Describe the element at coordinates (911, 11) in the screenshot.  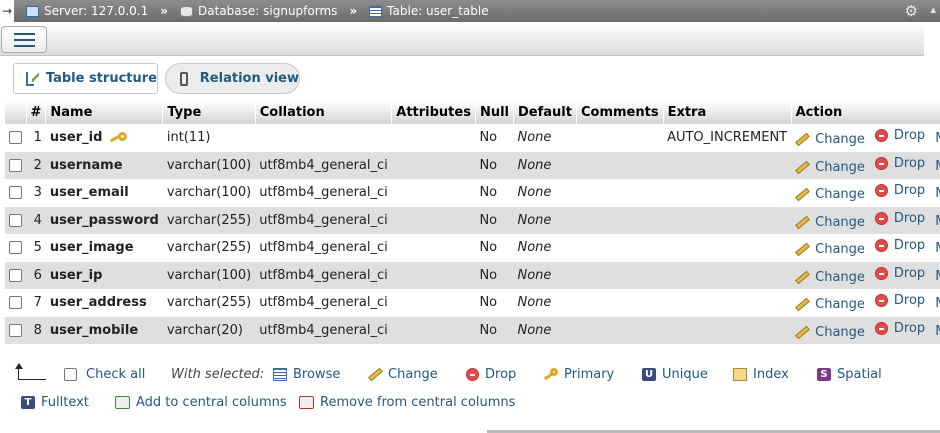
I see `gear-icon: ⚙` at that location.